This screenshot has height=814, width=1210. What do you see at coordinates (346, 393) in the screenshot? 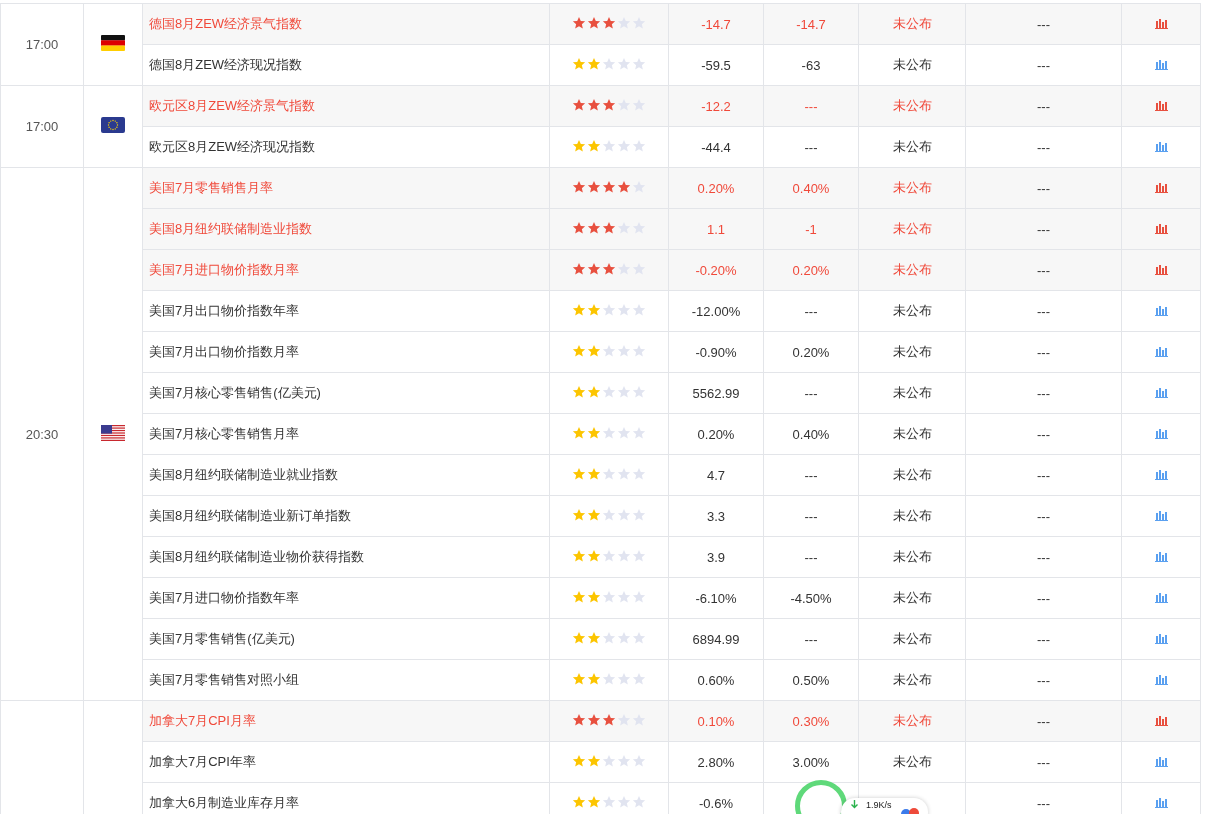
I see `indicator-name: 美国7月核心零售销售(亿美元)` at bounding box center [346, 393].